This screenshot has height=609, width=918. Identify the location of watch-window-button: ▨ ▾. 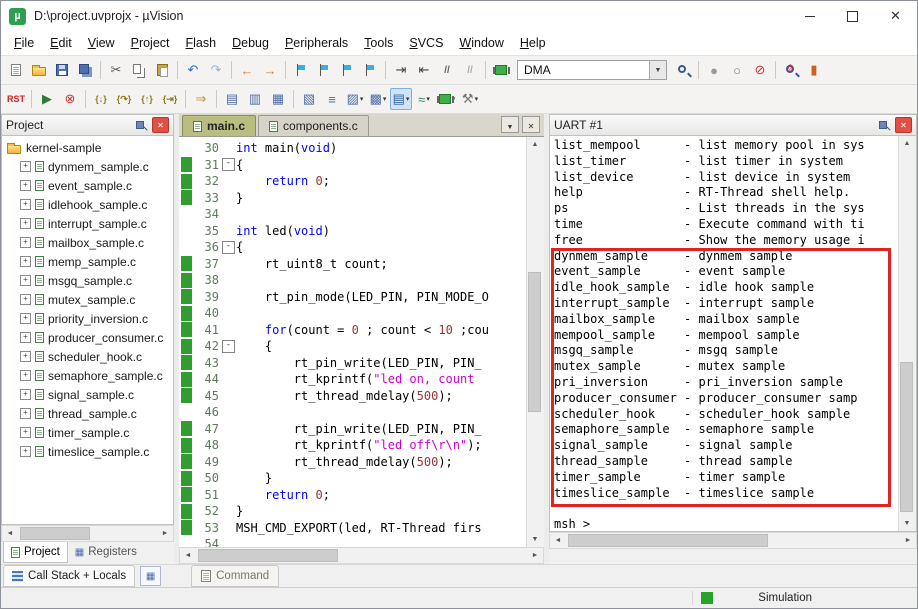
(355, 99).